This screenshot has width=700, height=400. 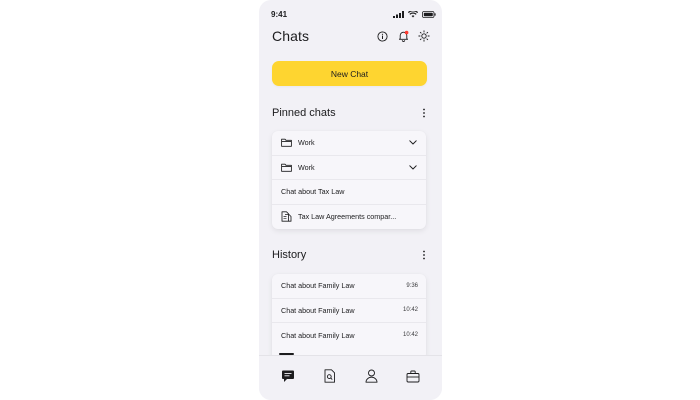 What do you see at coordinates (398, 14) in the screenshot?
I see `signal-icon` at bounding box center [398, 14].